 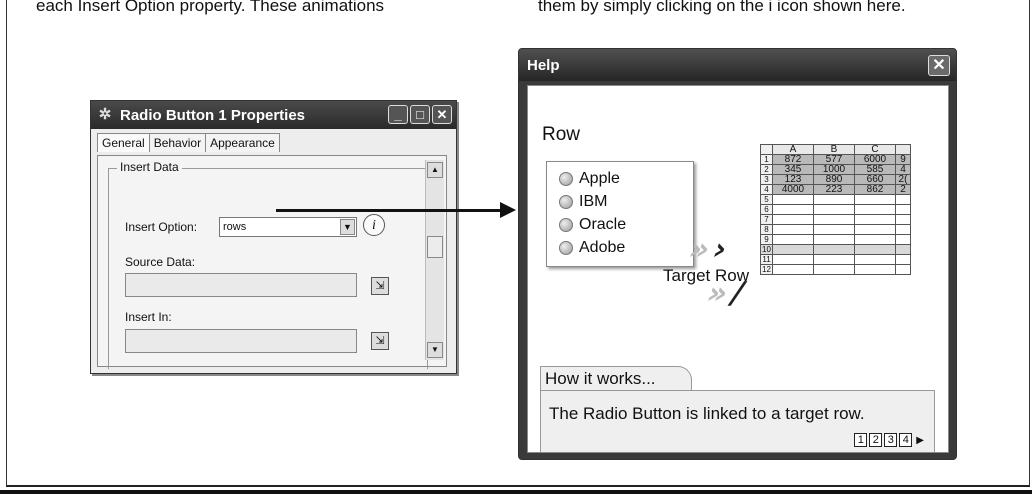 I want to click on sheet-header-row: A B C, so click(x=835, y=149).